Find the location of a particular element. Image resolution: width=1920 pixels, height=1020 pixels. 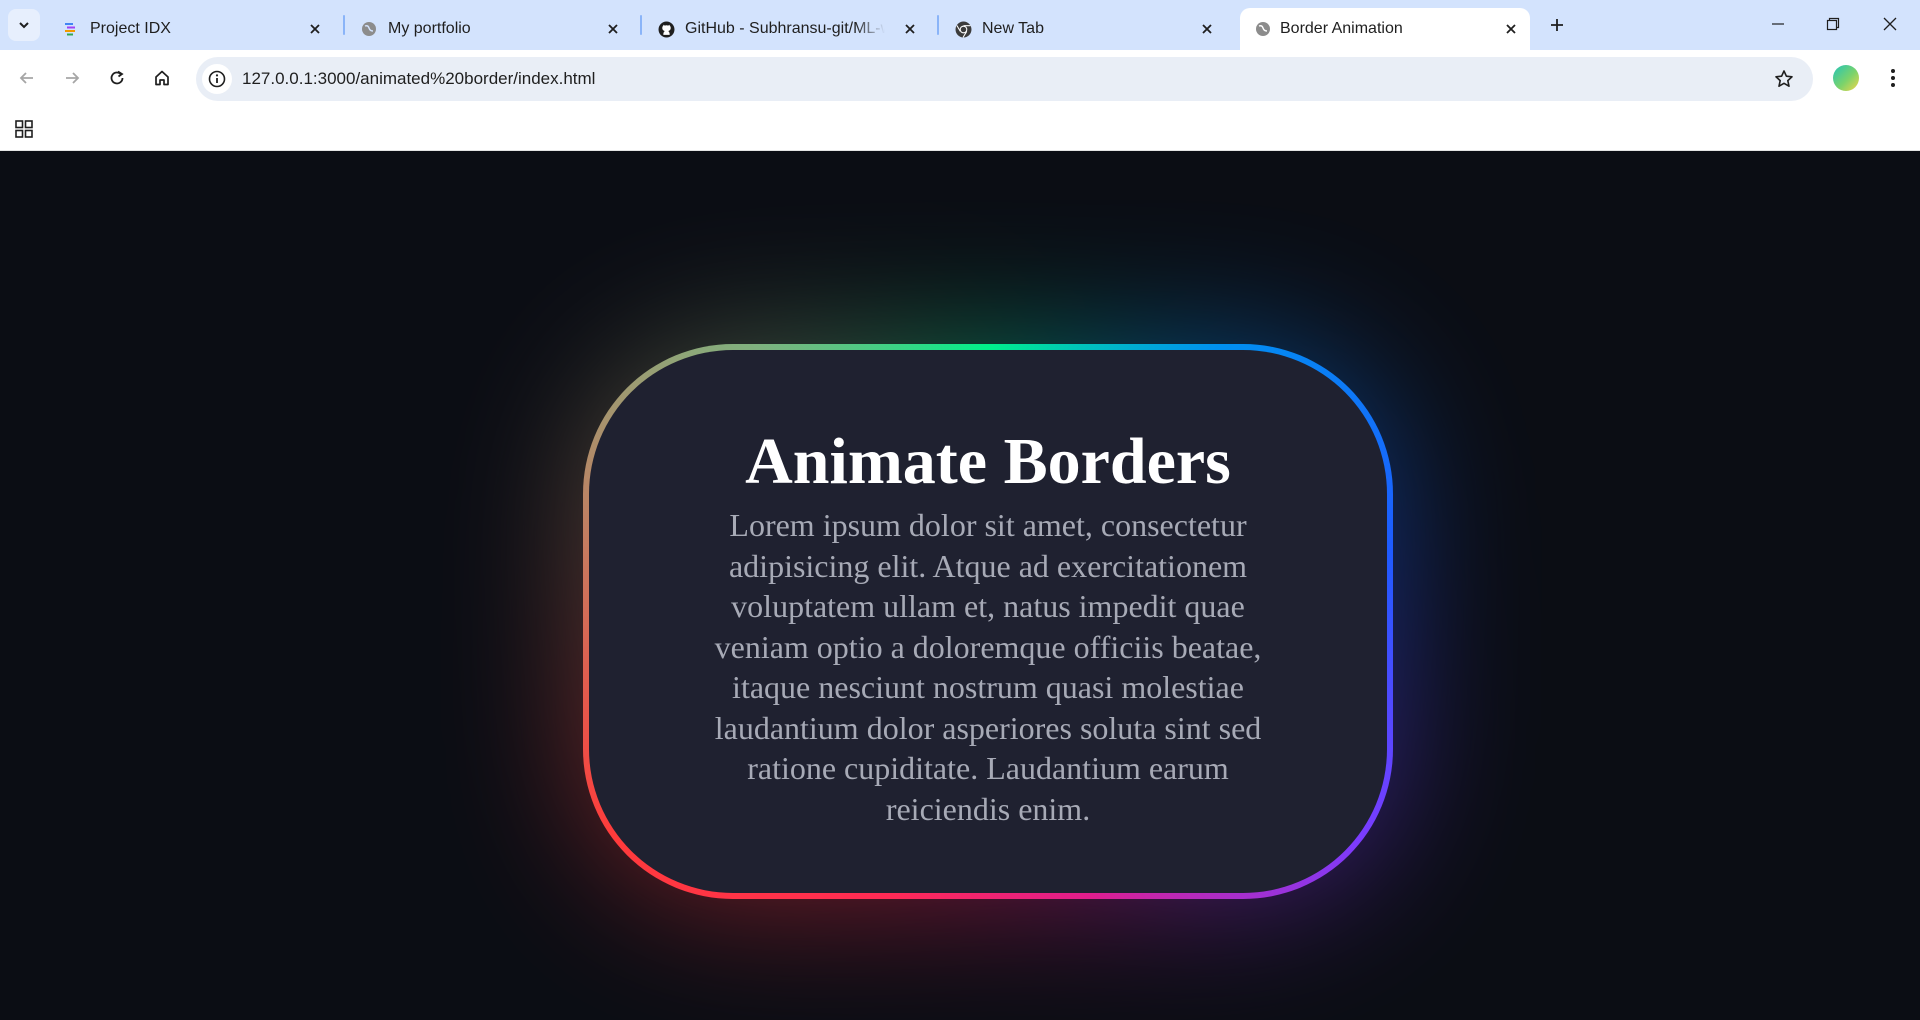

card-title: Animate Borders is located at coordinates (988, 461).